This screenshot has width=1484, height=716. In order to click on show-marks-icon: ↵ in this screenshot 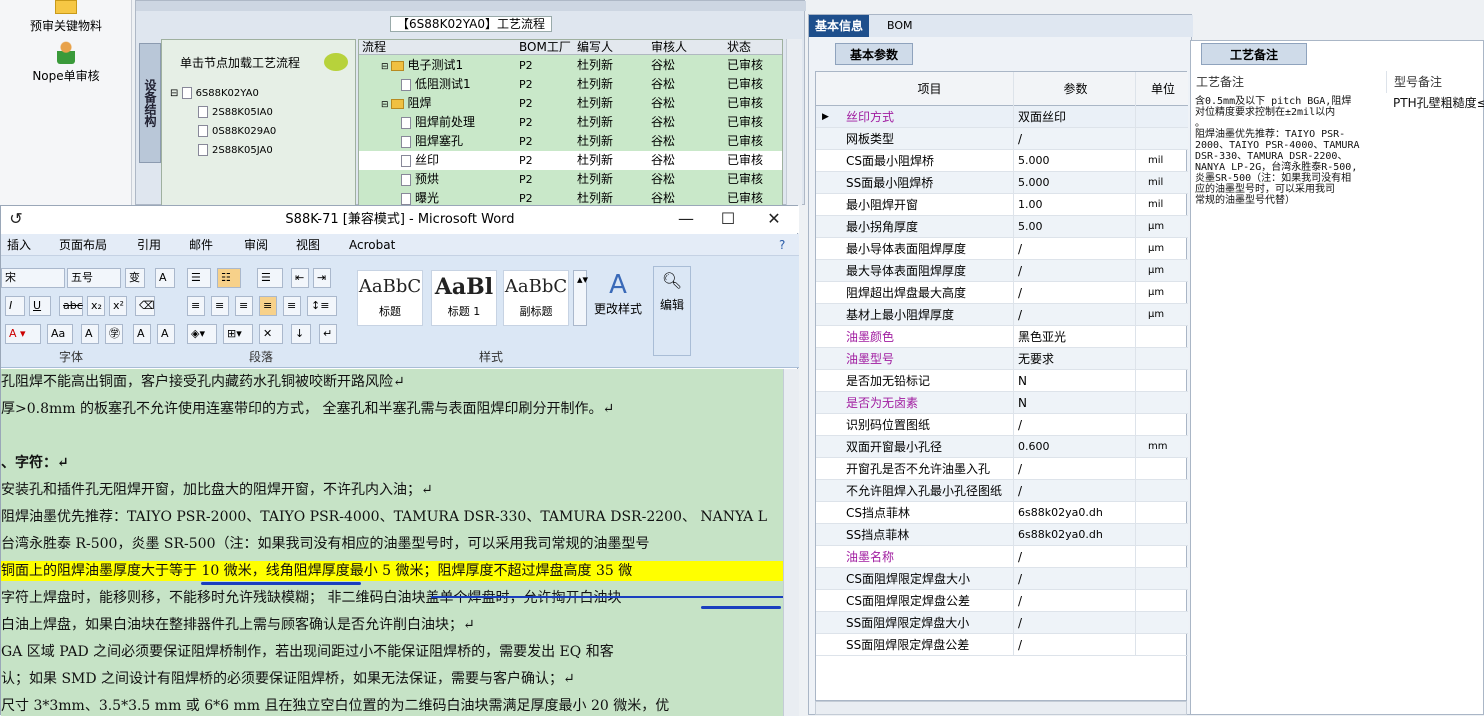, I will do `click(328, 334)`.